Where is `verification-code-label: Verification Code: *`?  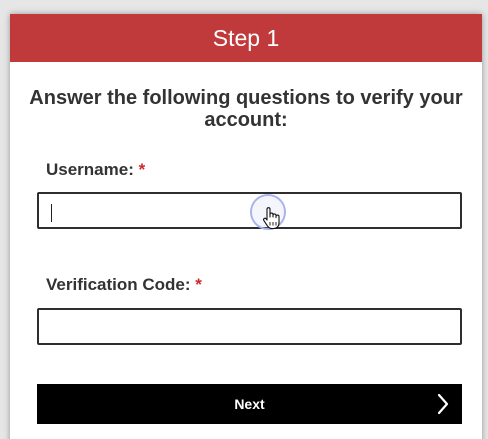 verification-code-label: Verification Code: * is located at coordinates (124, 285).